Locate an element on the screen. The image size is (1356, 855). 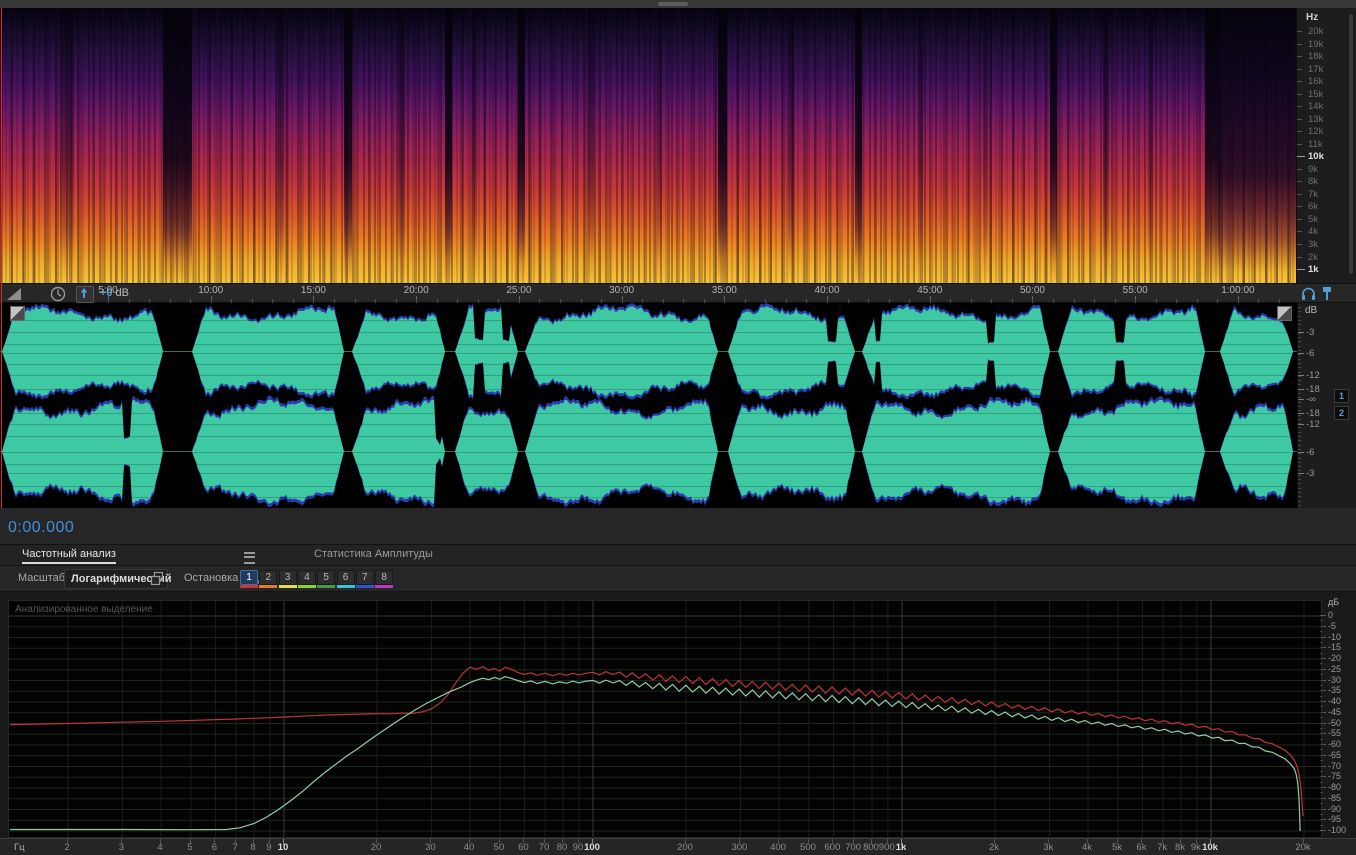
hold-frame-button-5: 5 is located at coordinates (326, 577).